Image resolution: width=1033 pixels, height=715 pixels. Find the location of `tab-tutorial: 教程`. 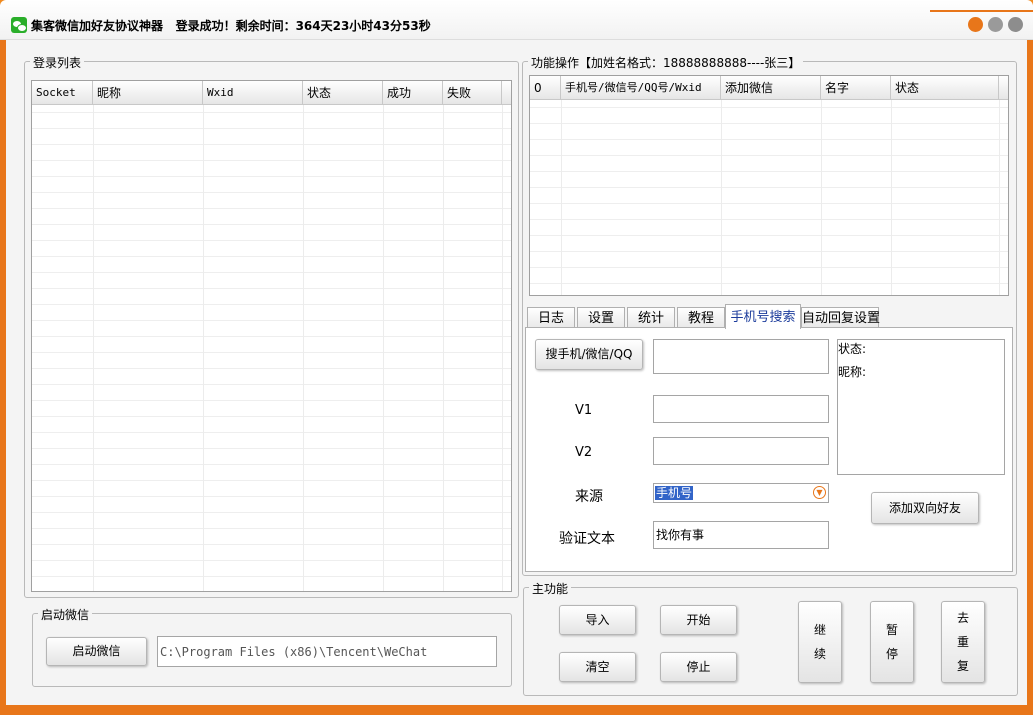

tab-tutorial: 教程 is located at coordinates (701, 317).